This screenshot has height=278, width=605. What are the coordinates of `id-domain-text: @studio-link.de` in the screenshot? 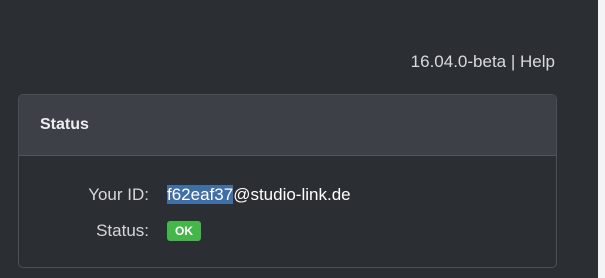 It's located at (291, 194).